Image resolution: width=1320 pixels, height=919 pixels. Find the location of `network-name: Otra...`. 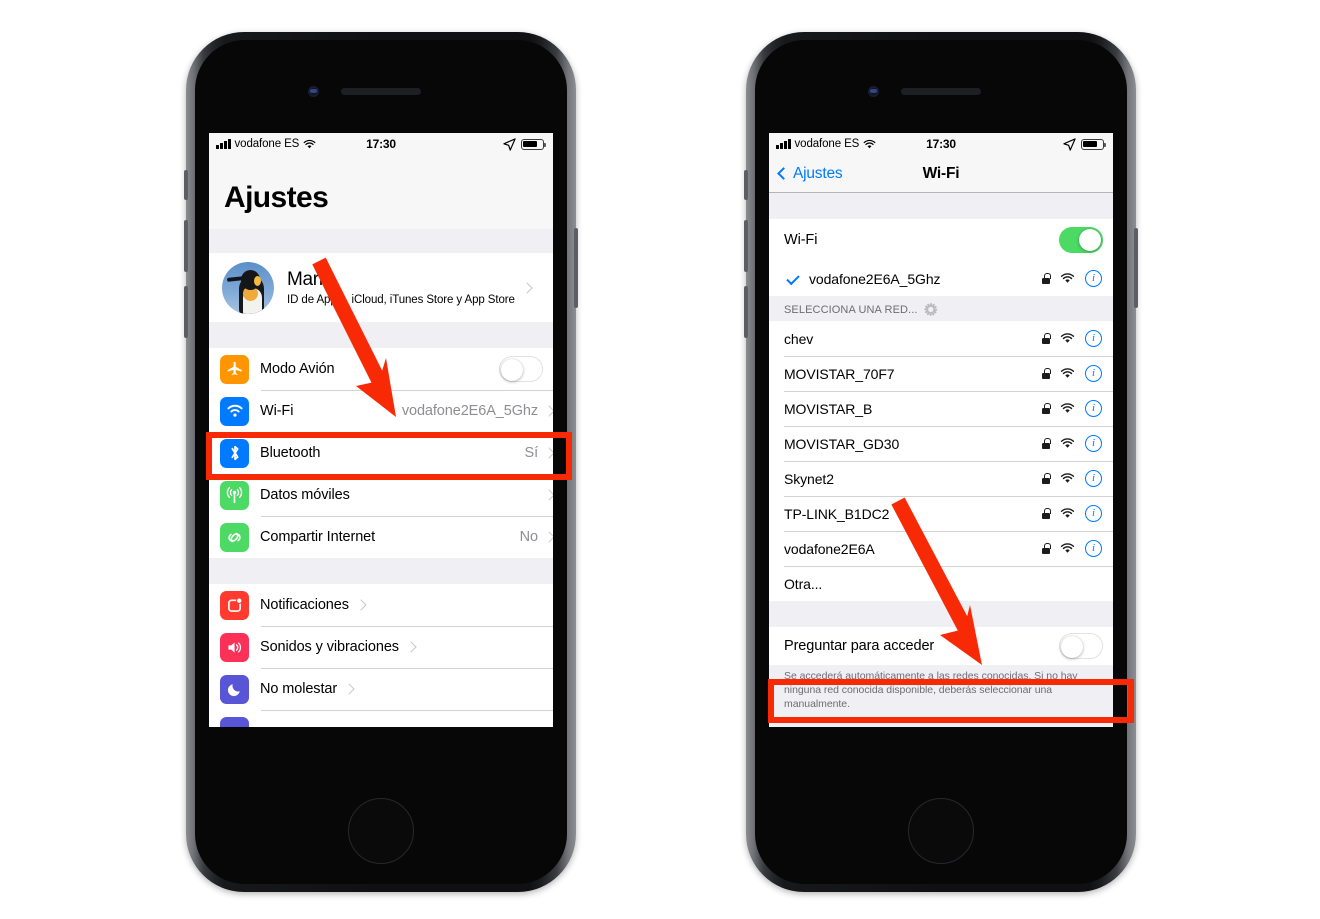

network-name: Otra... is located at coordinates (803, 583).